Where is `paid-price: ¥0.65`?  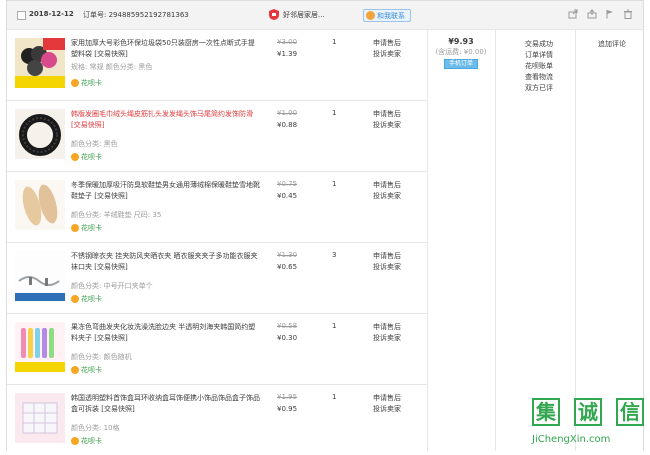
paid-price: ¥0.65 is located at coordinates (287, 267).